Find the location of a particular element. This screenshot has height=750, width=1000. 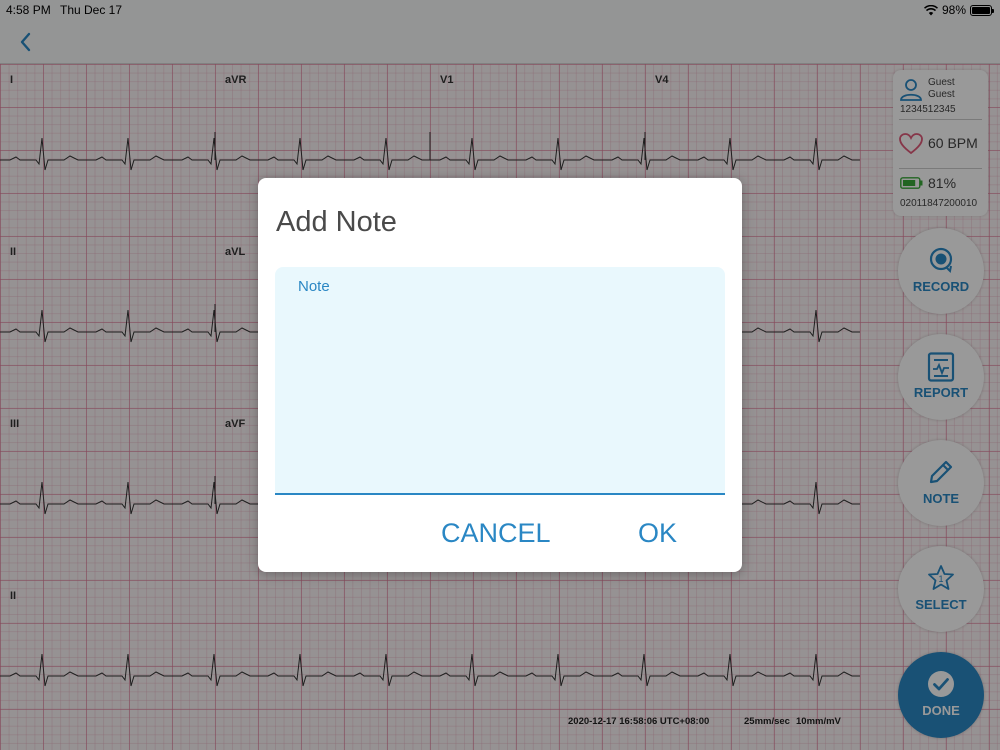

cancel-button: CANCEL is located at coordinates (496, 533).